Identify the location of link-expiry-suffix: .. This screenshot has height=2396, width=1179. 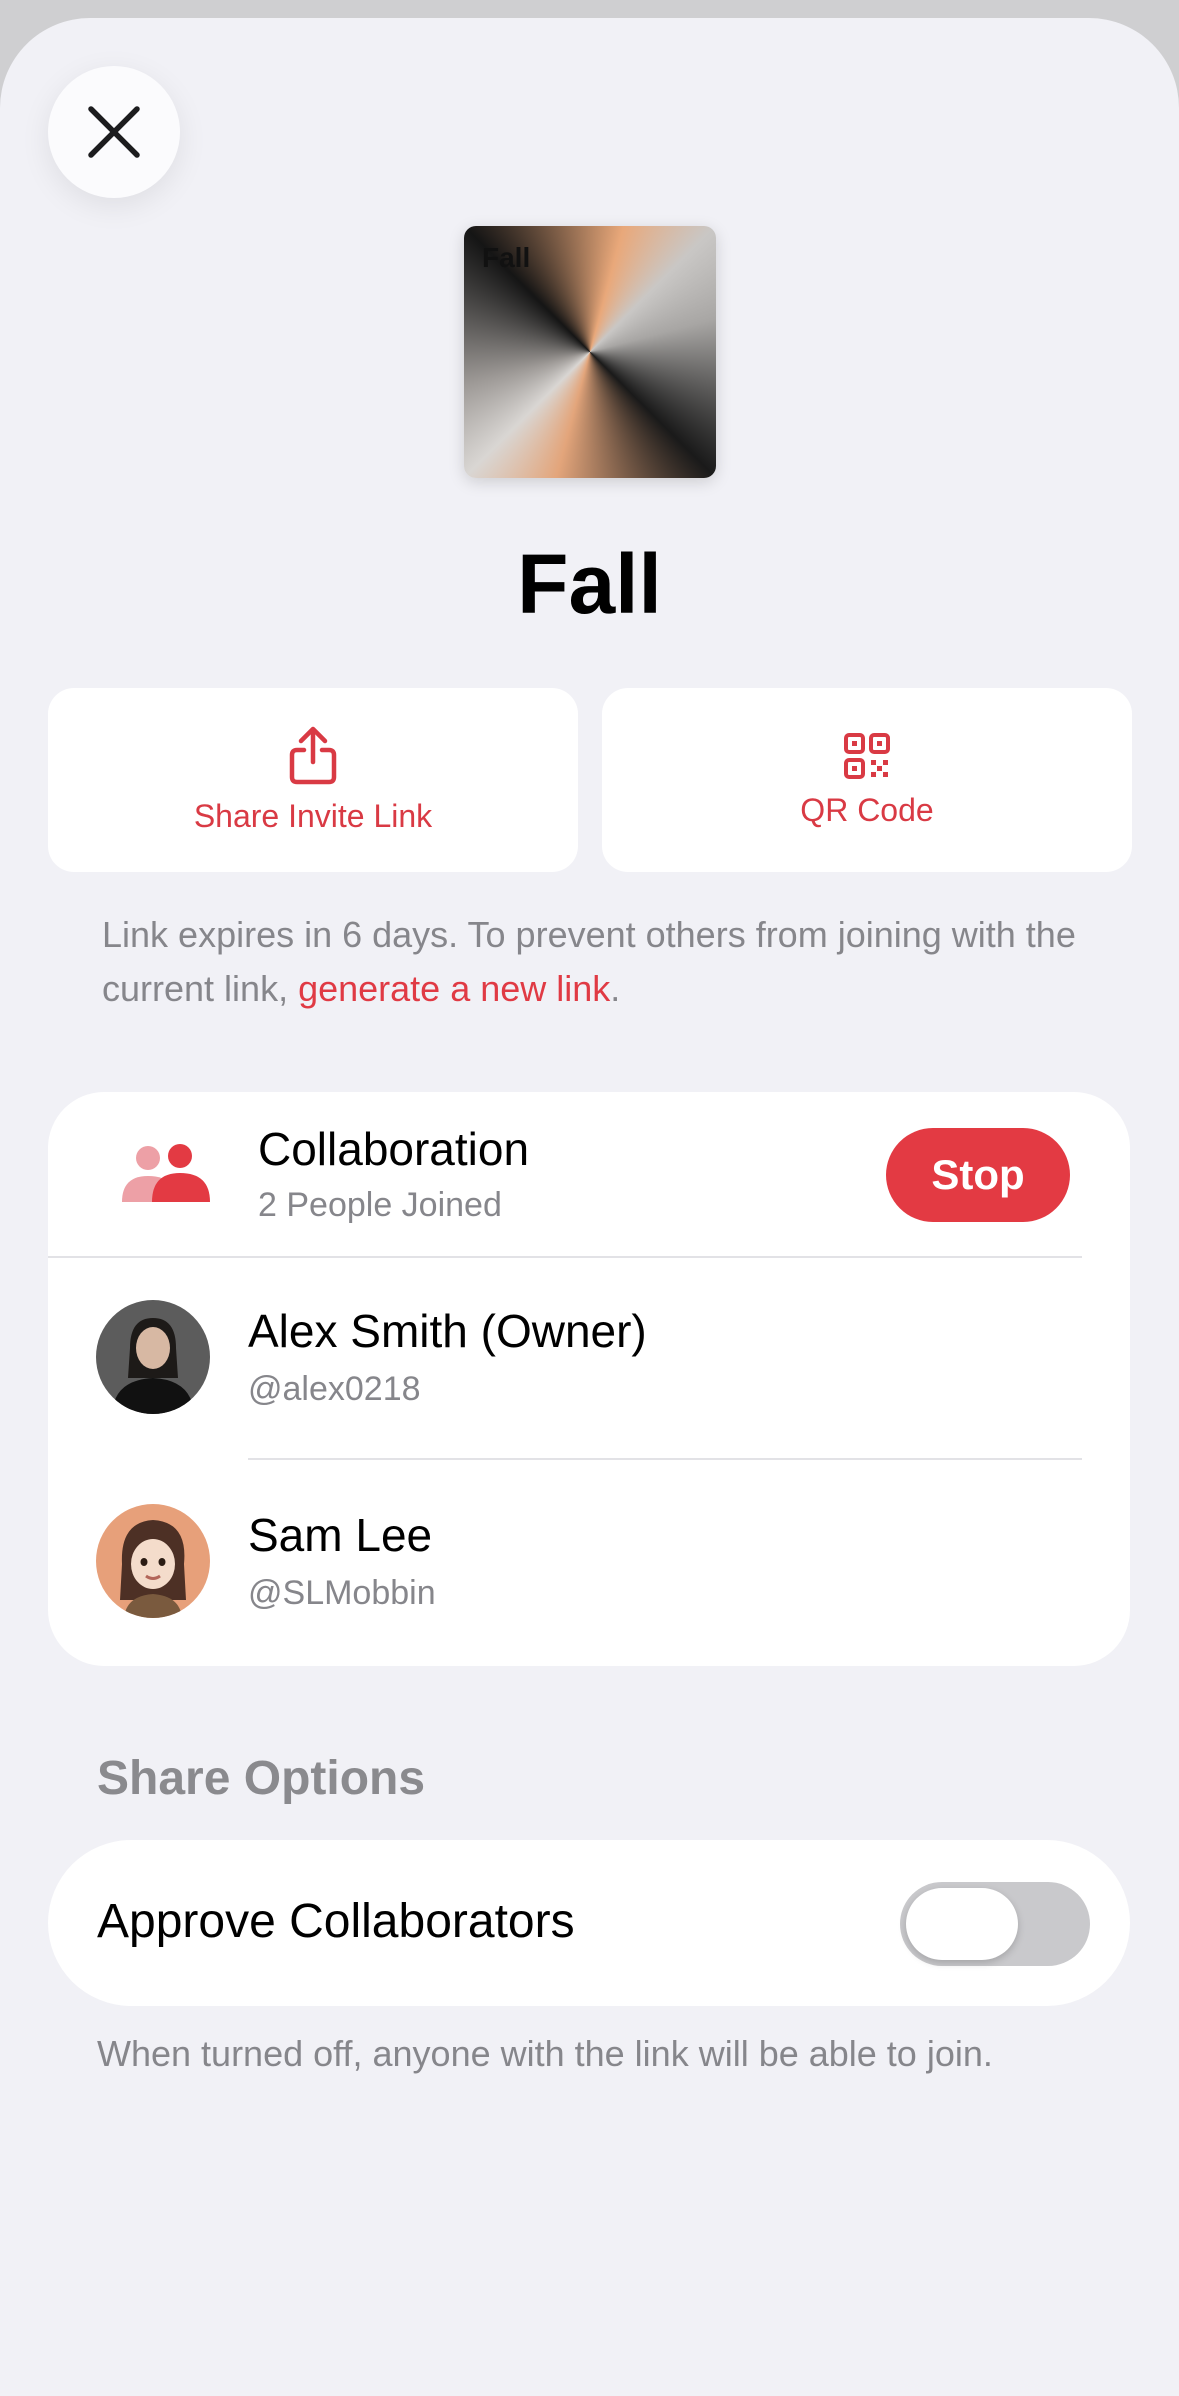
(615, 988).